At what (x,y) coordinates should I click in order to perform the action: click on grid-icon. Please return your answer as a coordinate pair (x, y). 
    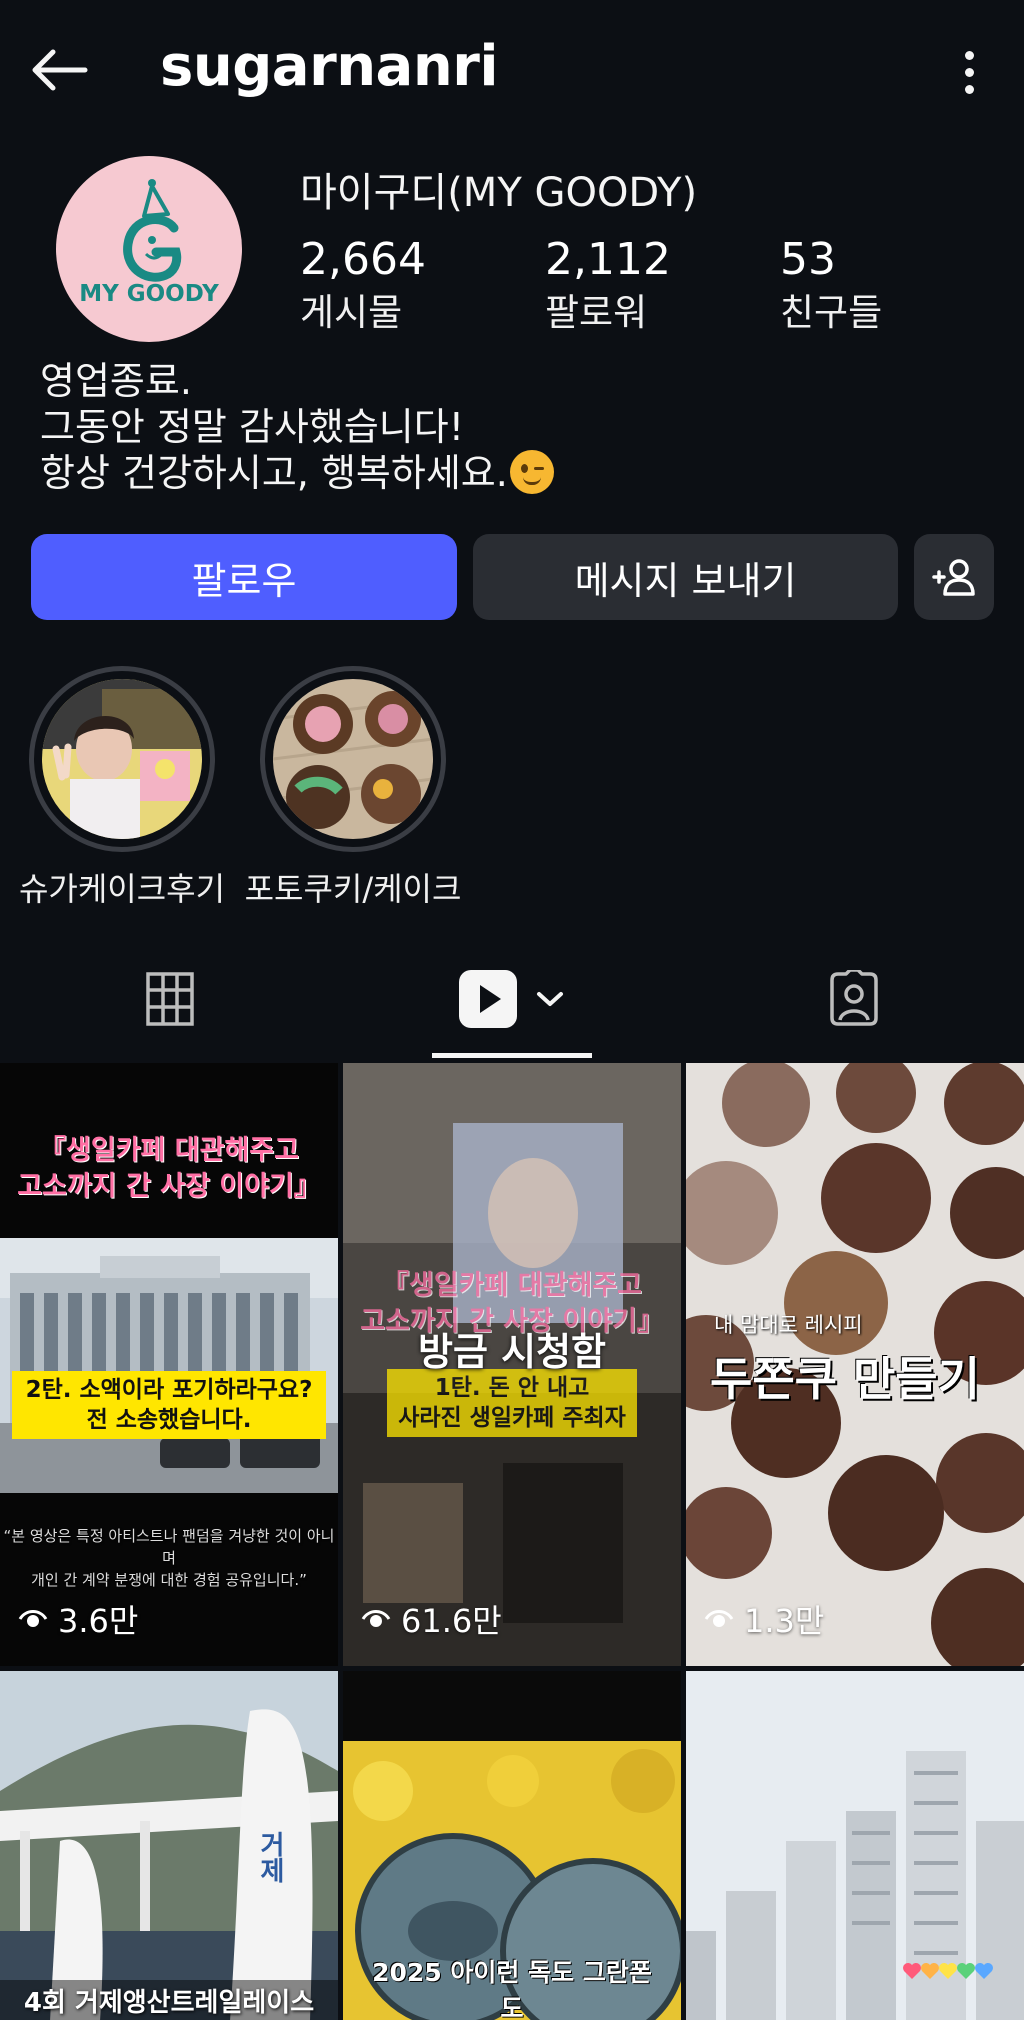
    Looking at the image, I should click on (170, 999).